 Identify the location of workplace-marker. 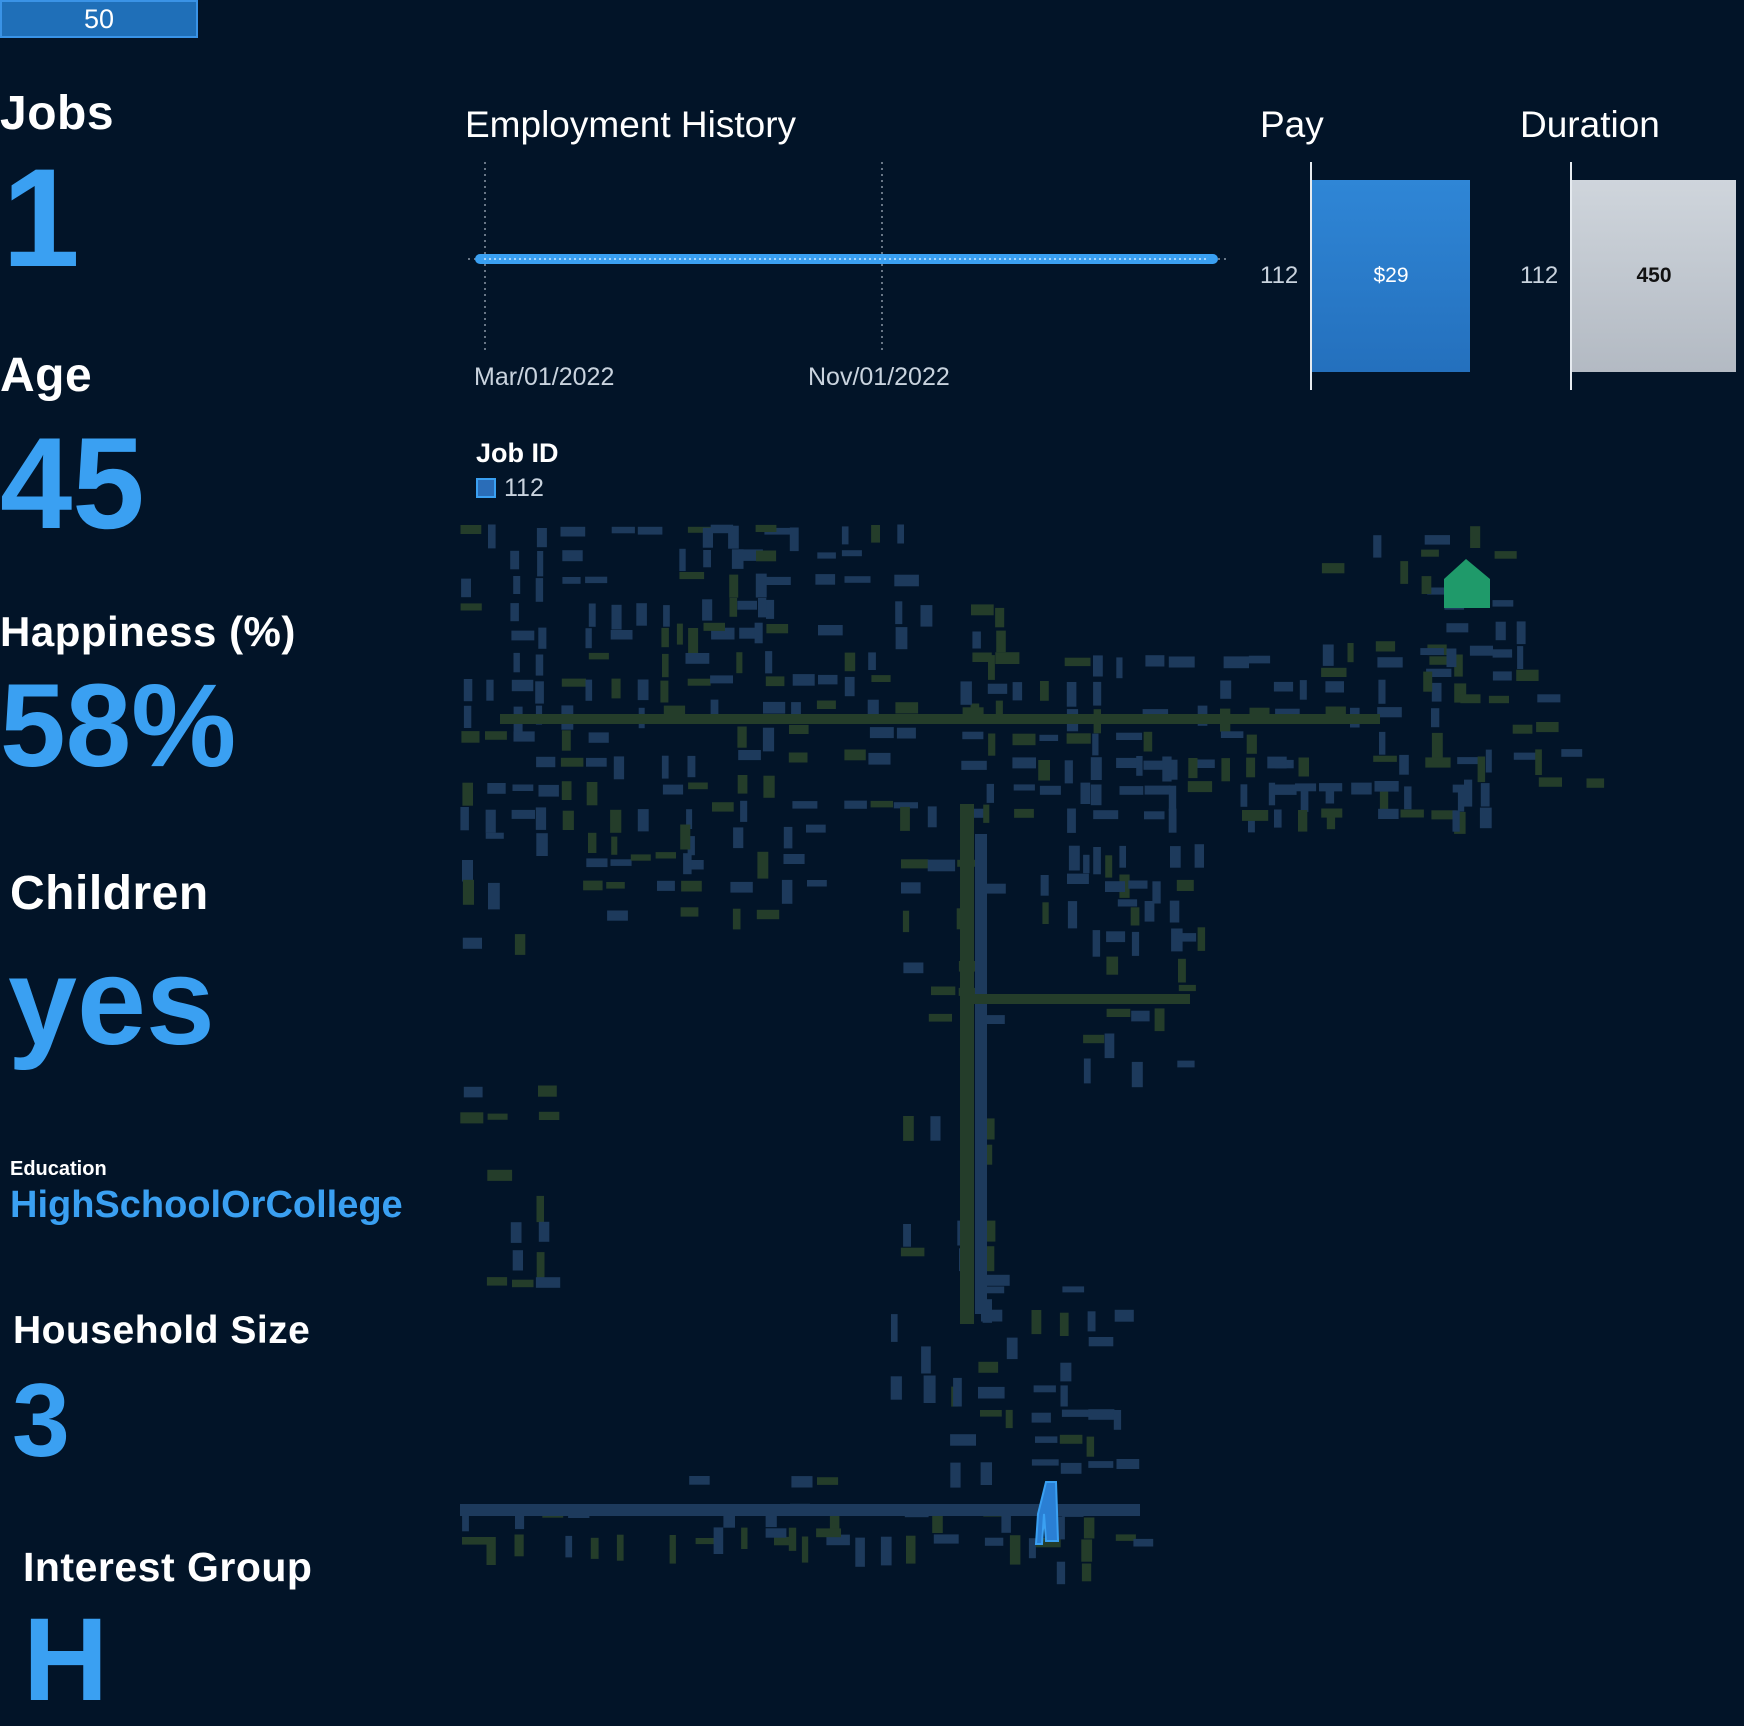
(1047, 1513).